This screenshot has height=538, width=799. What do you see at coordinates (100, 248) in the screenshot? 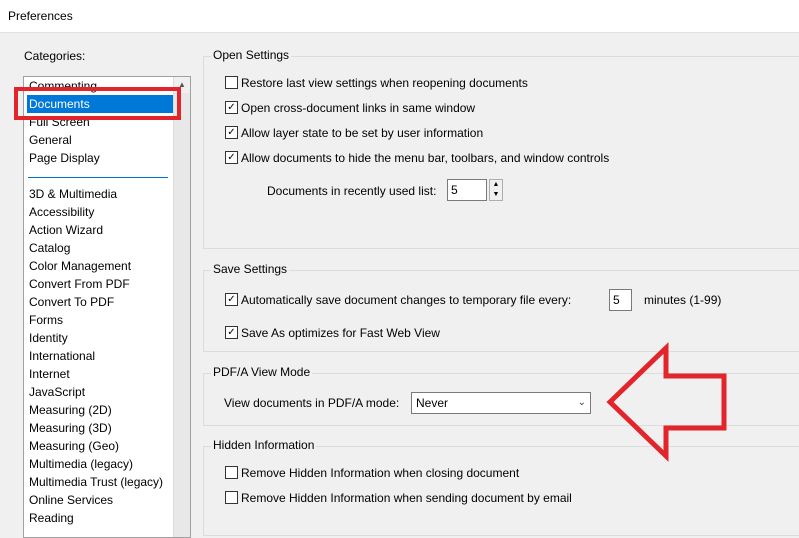
I see `category-item-catalog: Catalog` at bounding box center [100, 248].